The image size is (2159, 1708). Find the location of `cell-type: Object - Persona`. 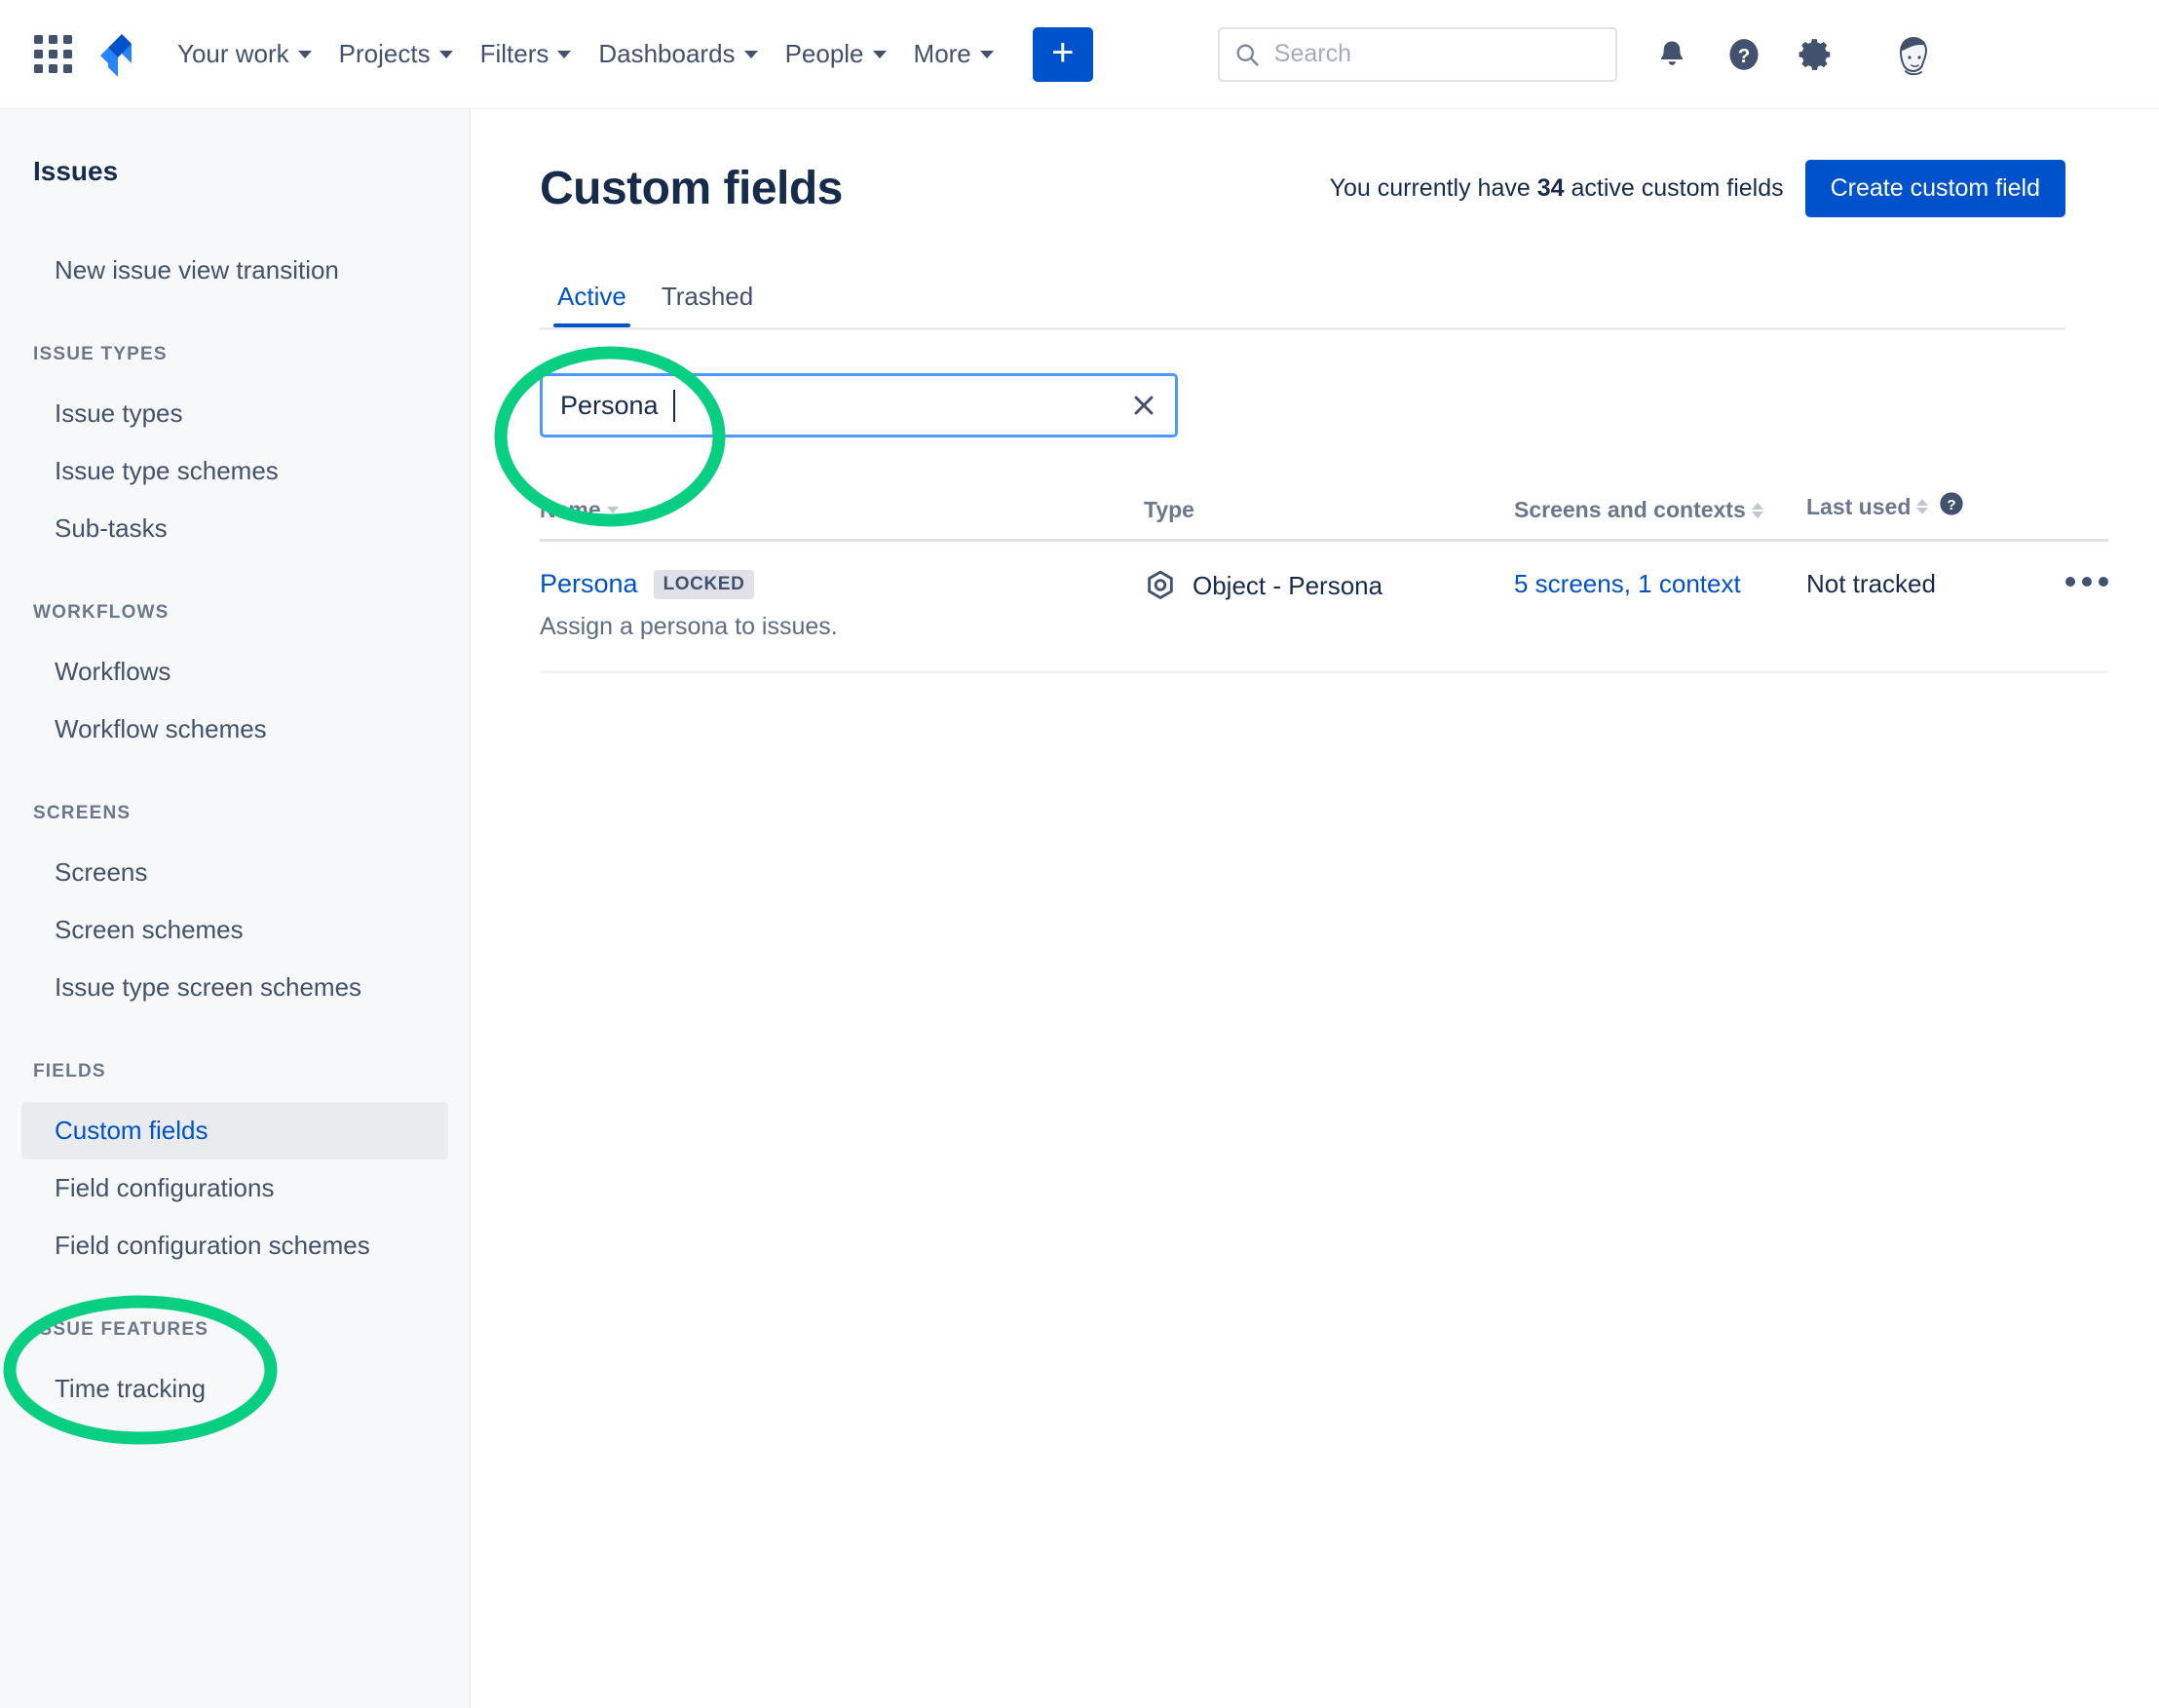

cell-type: Object - Persona is located at coordinates (1329, 585).